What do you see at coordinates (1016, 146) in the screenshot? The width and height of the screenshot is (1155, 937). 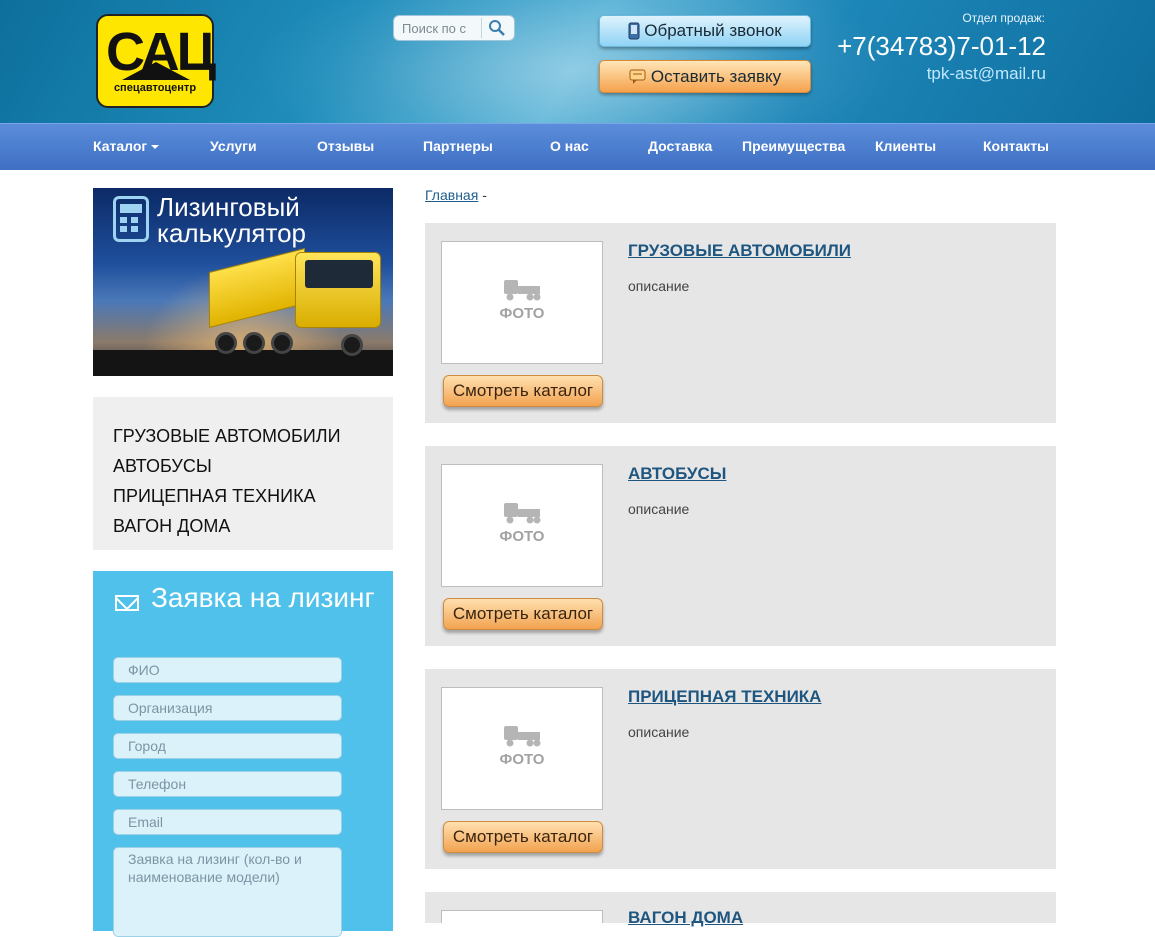 I see `nav-item-contacts: Контакты` at bounding box center [1016, 146].